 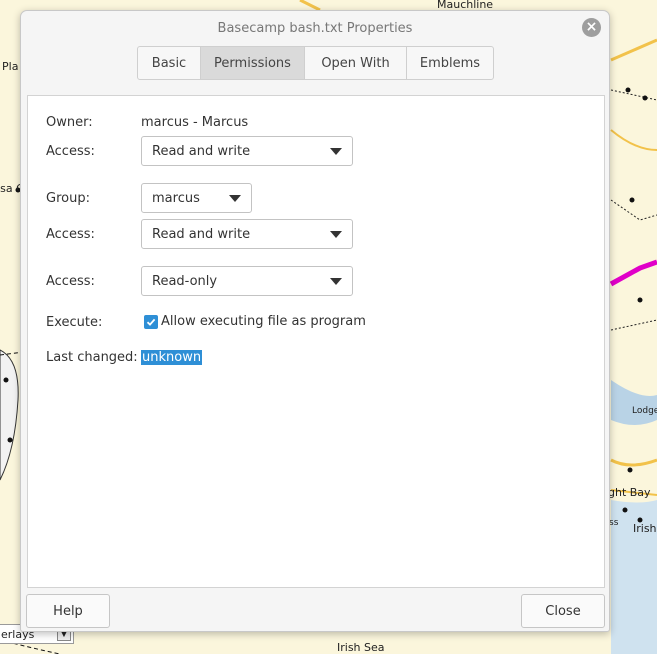 What do you see at coordinates (69, 122) in the screenshot?
I see `owner-label: Owner:` at bounding box center [69, 122].